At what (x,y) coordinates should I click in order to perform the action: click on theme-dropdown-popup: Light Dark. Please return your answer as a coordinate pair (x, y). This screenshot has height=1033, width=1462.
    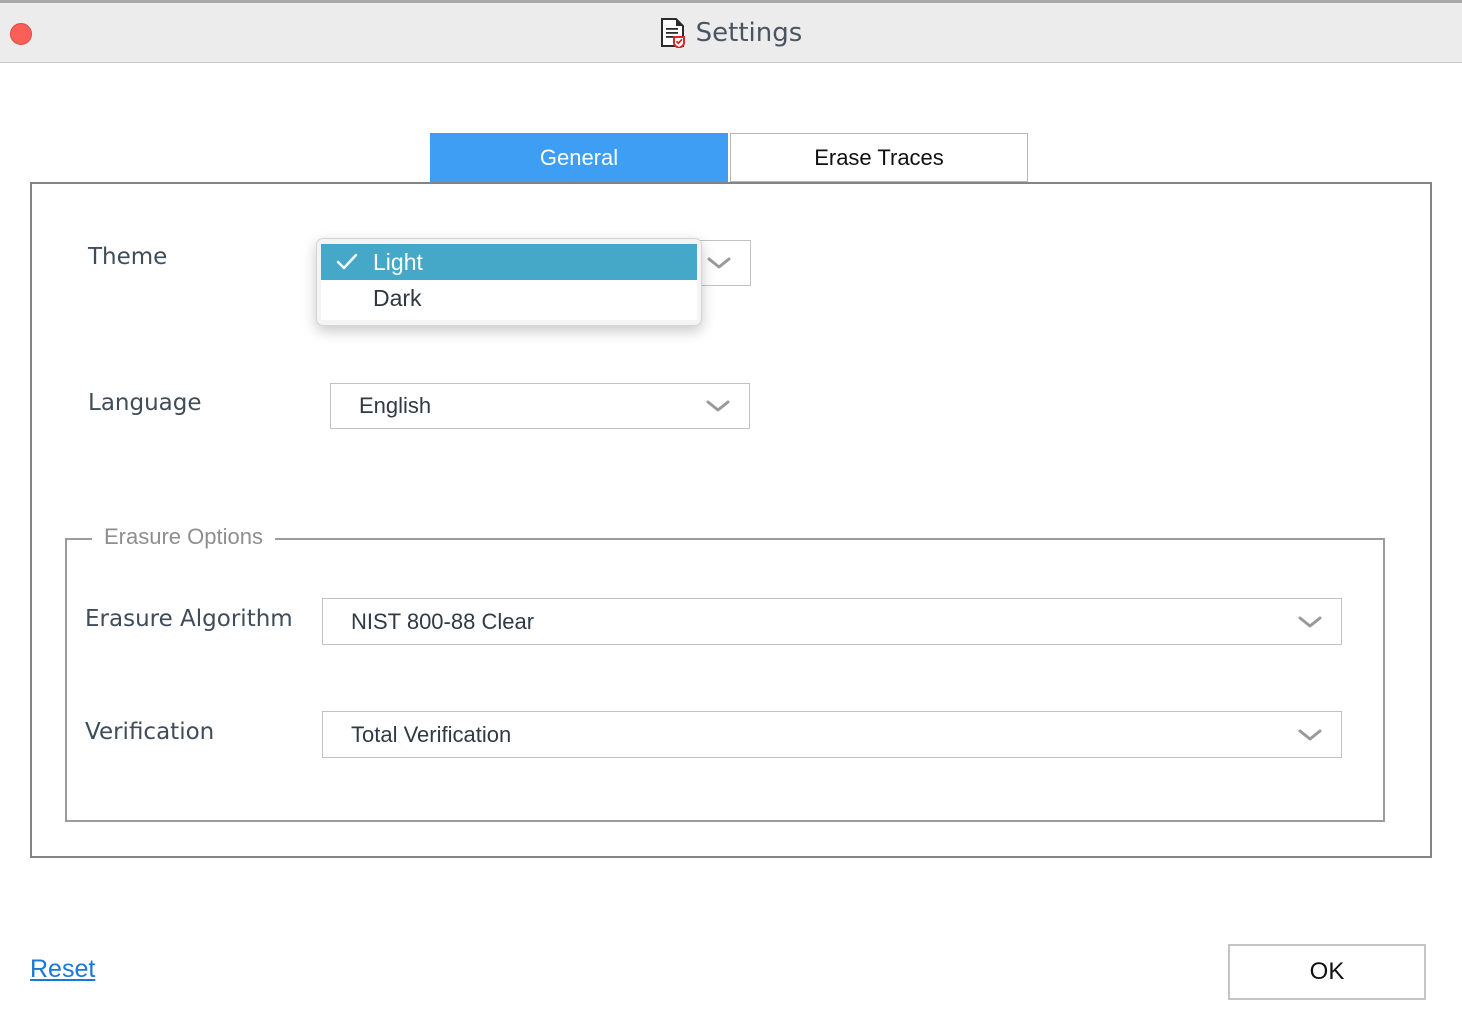
    Looking at the image, I should click on (509, 282).